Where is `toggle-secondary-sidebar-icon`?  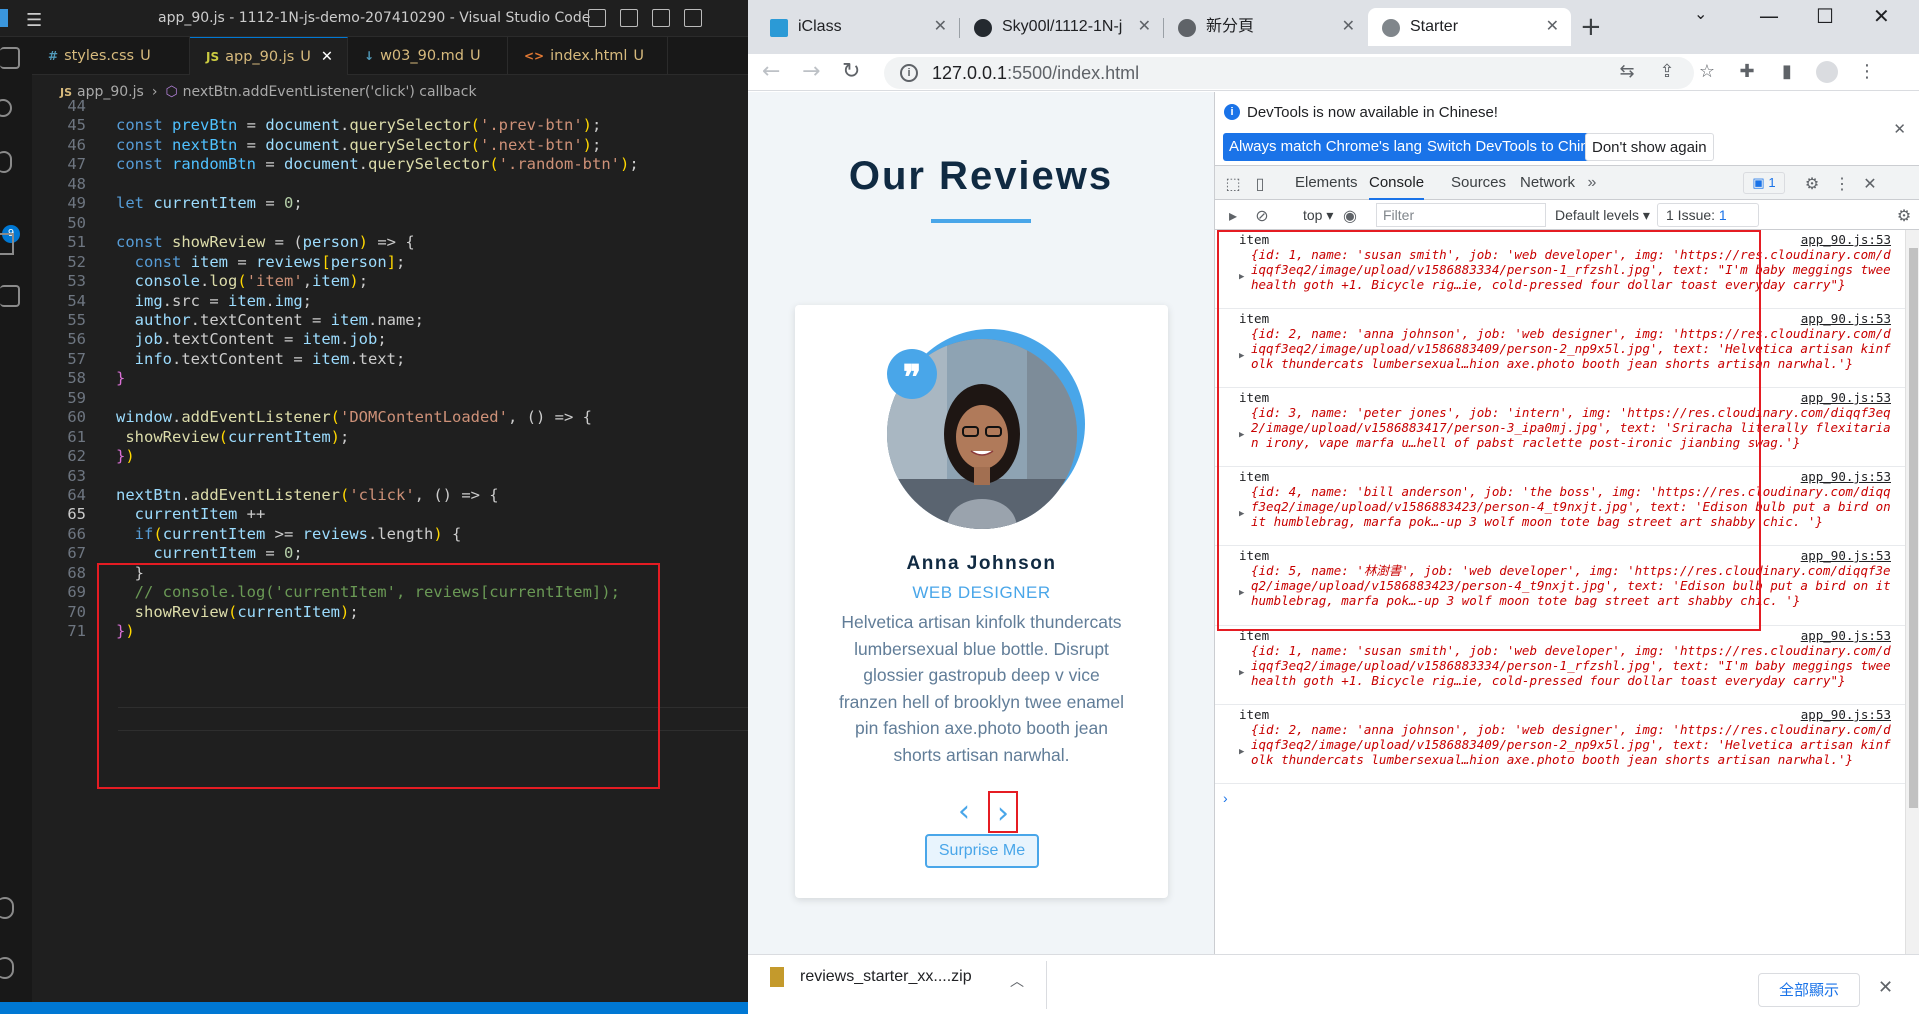
toggle-secondary-sidebar-icon is located at coordinates (661, 18).